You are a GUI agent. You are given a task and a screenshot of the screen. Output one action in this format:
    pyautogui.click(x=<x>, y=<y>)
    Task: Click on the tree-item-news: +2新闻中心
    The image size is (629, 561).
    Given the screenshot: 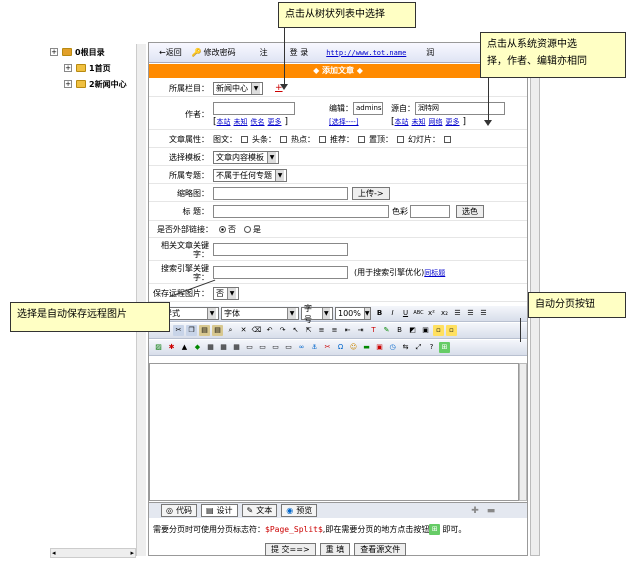 What is the action you would take?
    pyautogui.click(x=95, y=84)
    